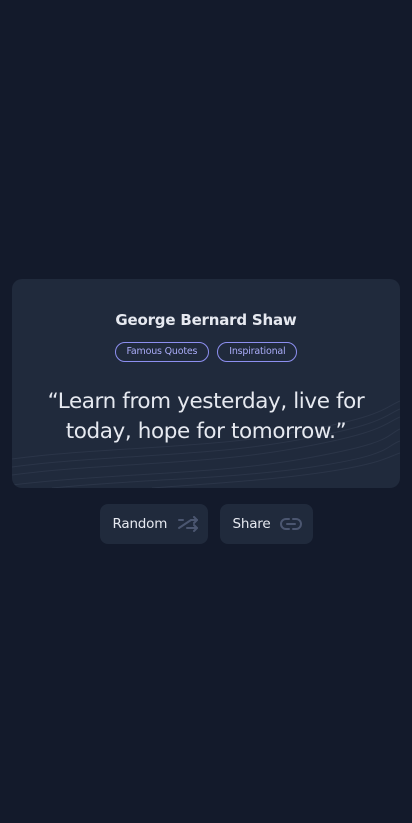 The width and height of the screenshot is (412, 823). Describe the element at coordinates (140, 524) in the screenshot. I see `random-button-label: Random` at that location.